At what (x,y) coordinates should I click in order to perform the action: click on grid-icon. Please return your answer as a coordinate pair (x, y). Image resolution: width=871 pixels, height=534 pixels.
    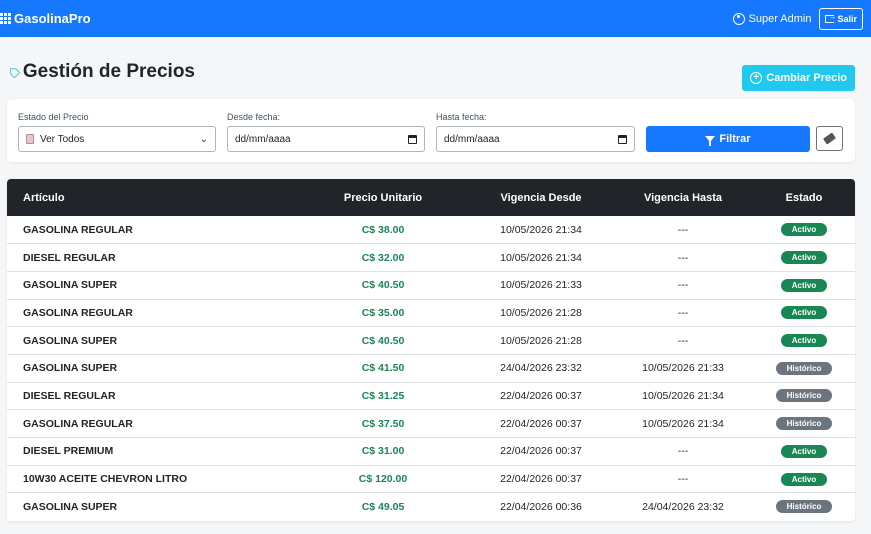
    Looking at the image, I should click on (5, 18).